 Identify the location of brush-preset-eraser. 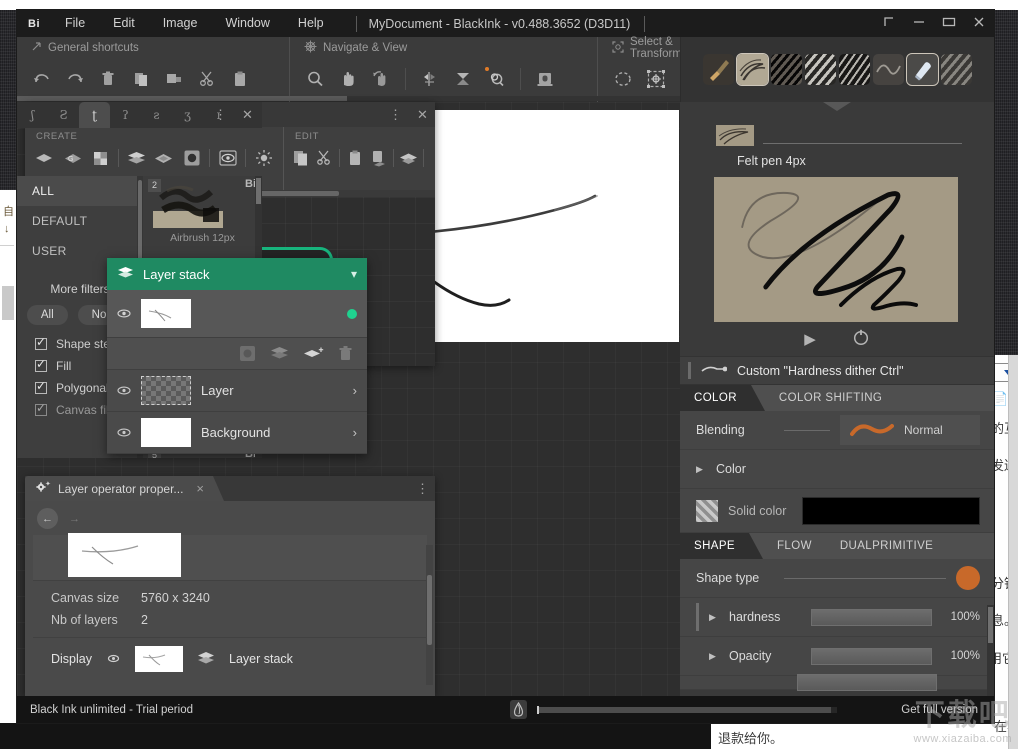
(922, 69).